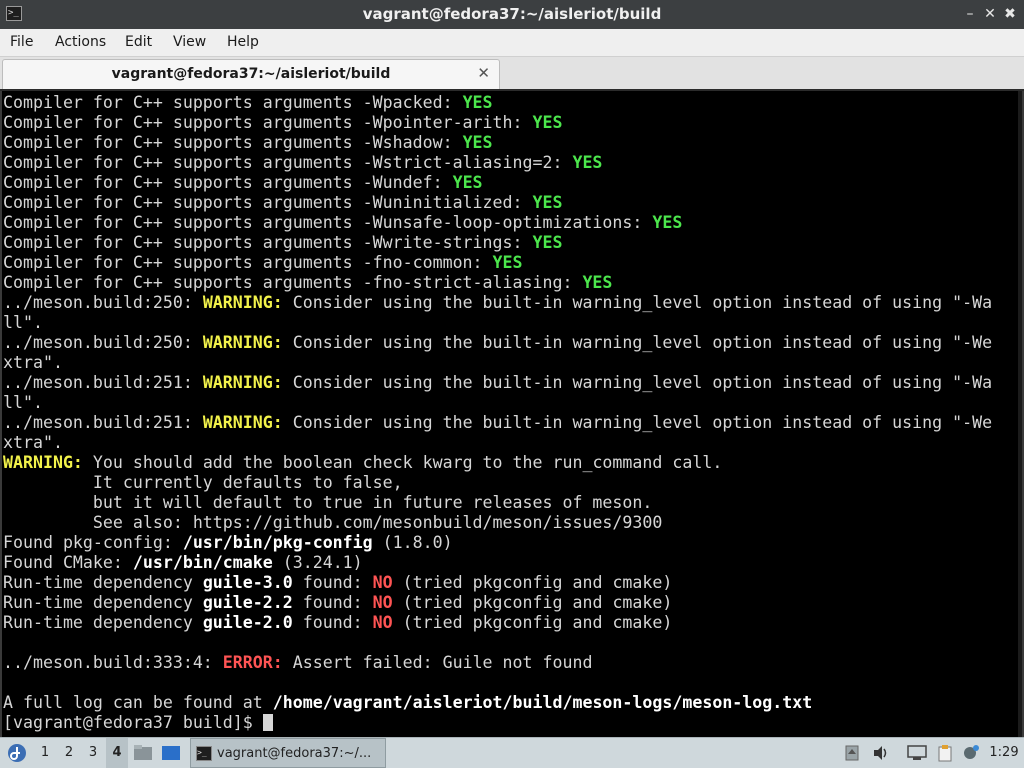  Describe the element at coordinates (93, 542) in the screenshot. I see `terminal-text-segment: Found pkg-config:` at that location.